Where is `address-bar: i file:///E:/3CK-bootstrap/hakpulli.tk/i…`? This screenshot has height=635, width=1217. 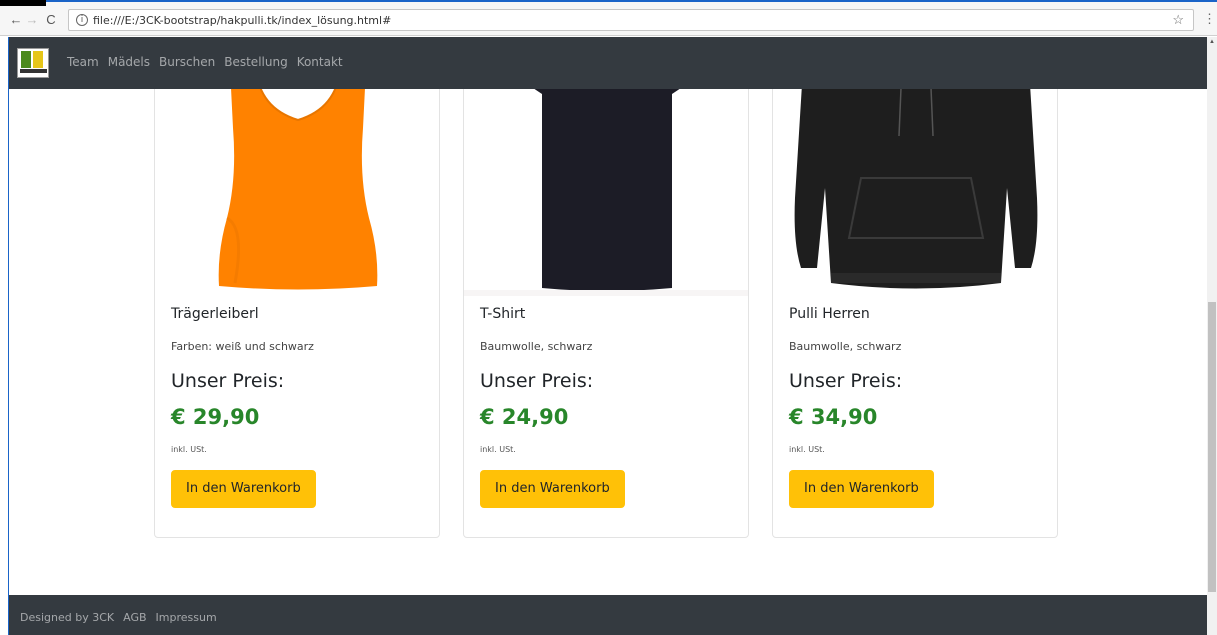 address-bar: i file:///E:/3CK-bootstrap/hakpulli.tk/i… is located at coordinates (631, 20).